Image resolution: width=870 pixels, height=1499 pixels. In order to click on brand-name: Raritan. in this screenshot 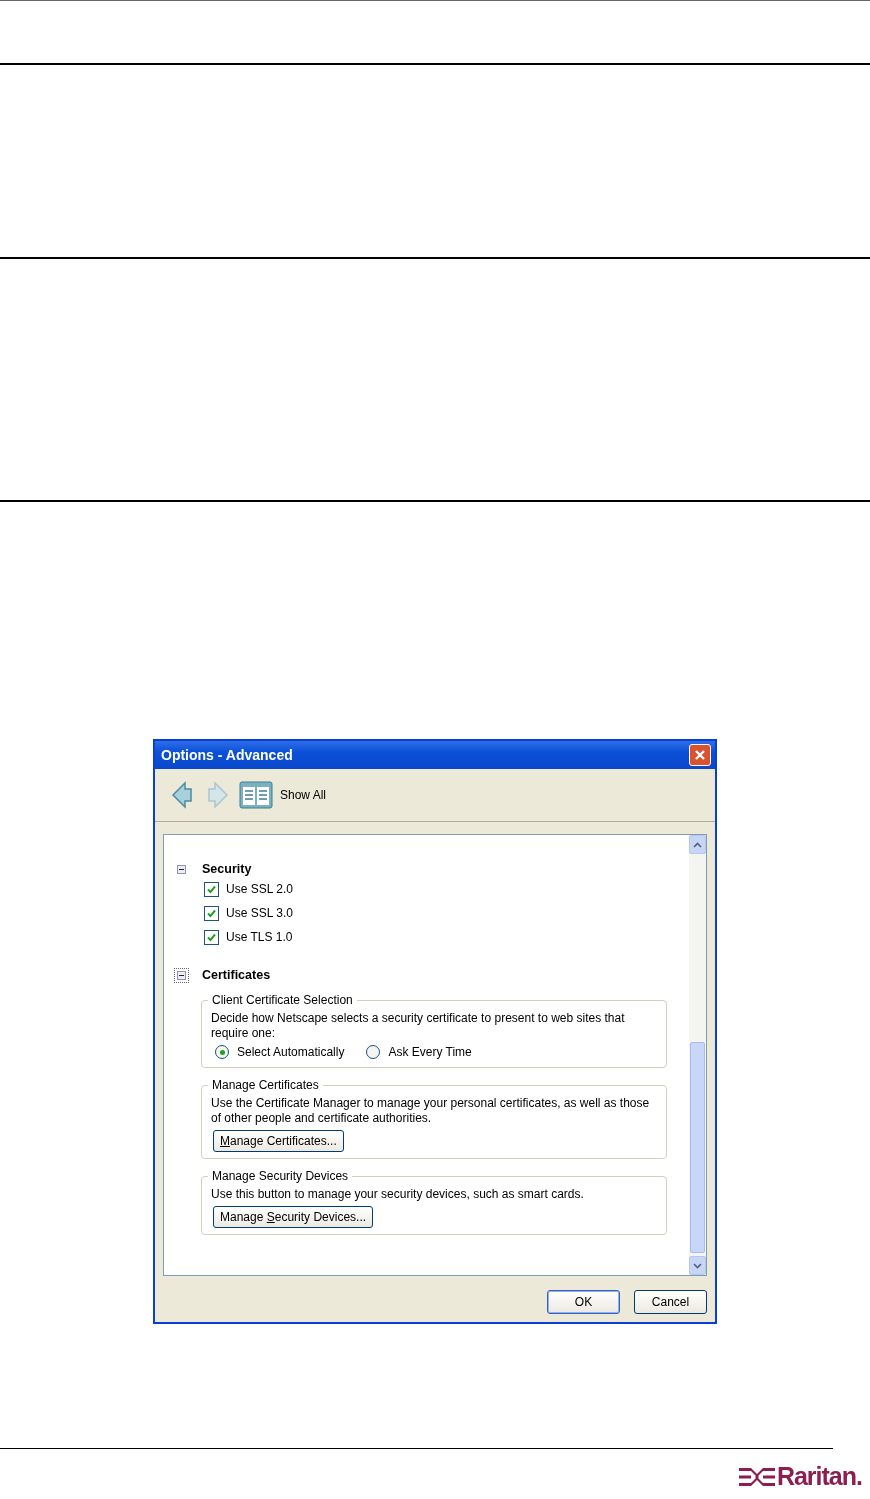, I will do `click(819, 1476)`.